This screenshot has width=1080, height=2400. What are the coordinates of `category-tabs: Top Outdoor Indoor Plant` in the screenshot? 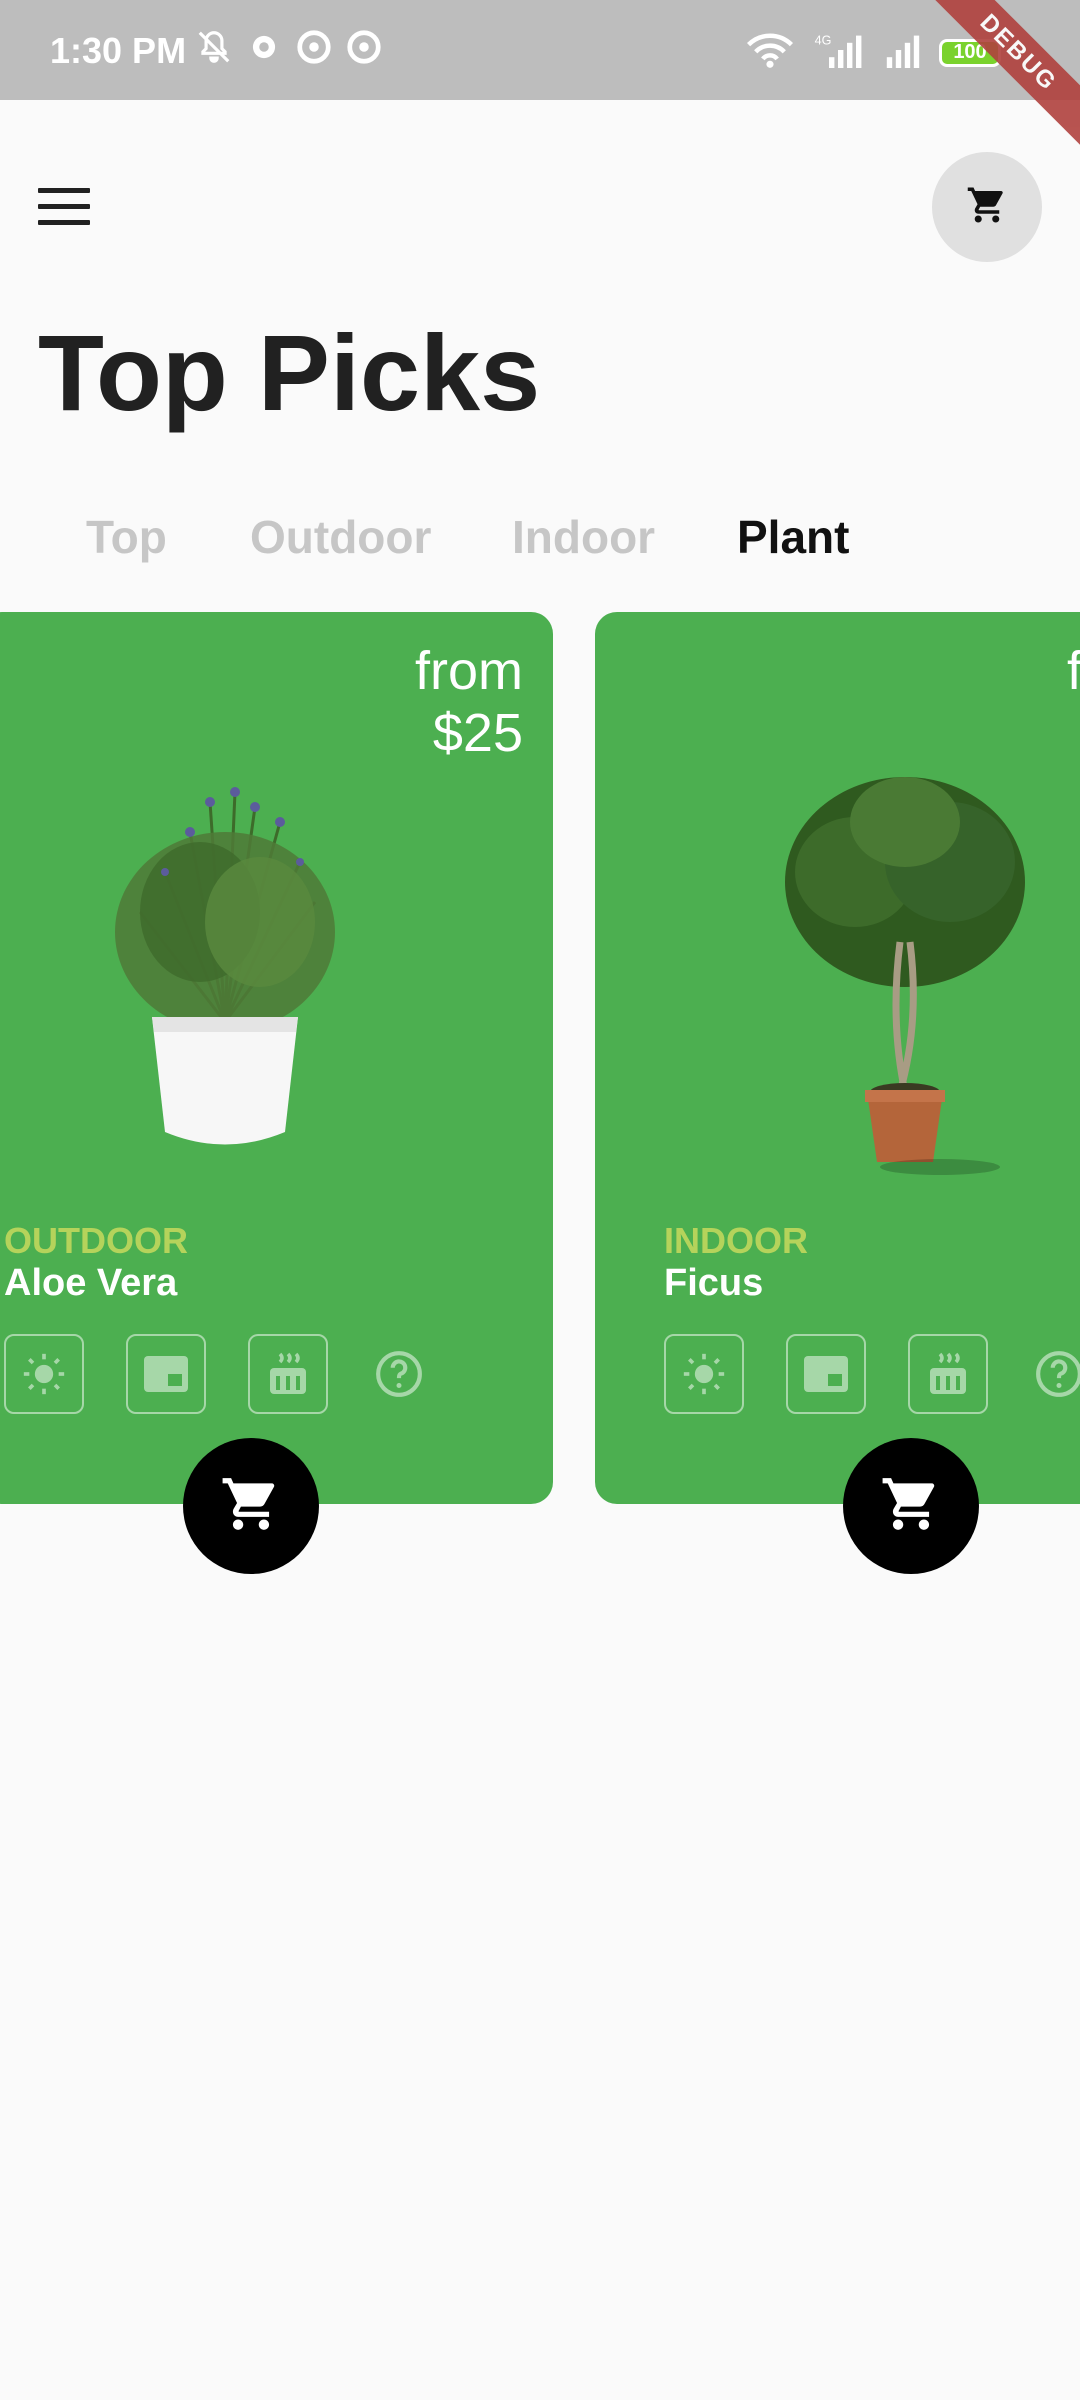 It's located at (540, 545).